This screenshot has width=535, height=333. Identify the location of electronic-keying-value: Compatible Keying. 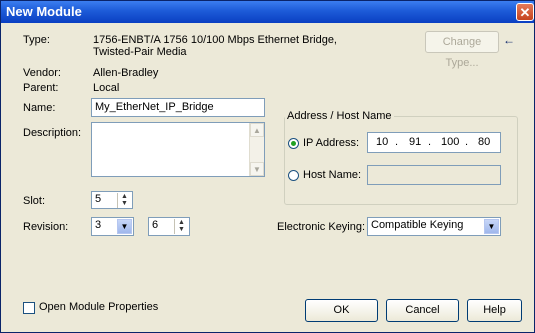
(417, 225).